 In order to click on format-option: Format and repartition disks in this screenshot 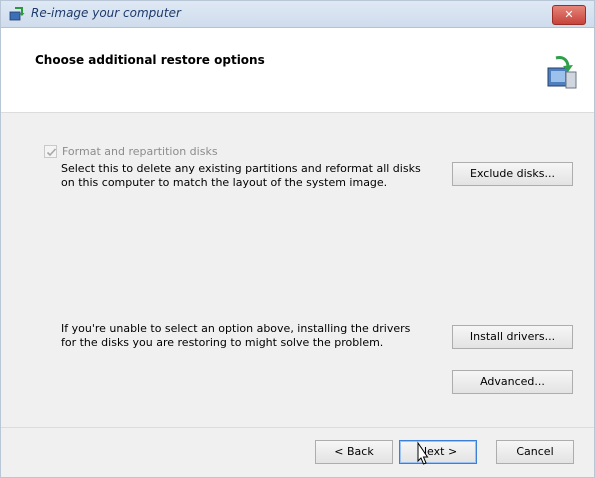, I will do `click(131, 151)`.